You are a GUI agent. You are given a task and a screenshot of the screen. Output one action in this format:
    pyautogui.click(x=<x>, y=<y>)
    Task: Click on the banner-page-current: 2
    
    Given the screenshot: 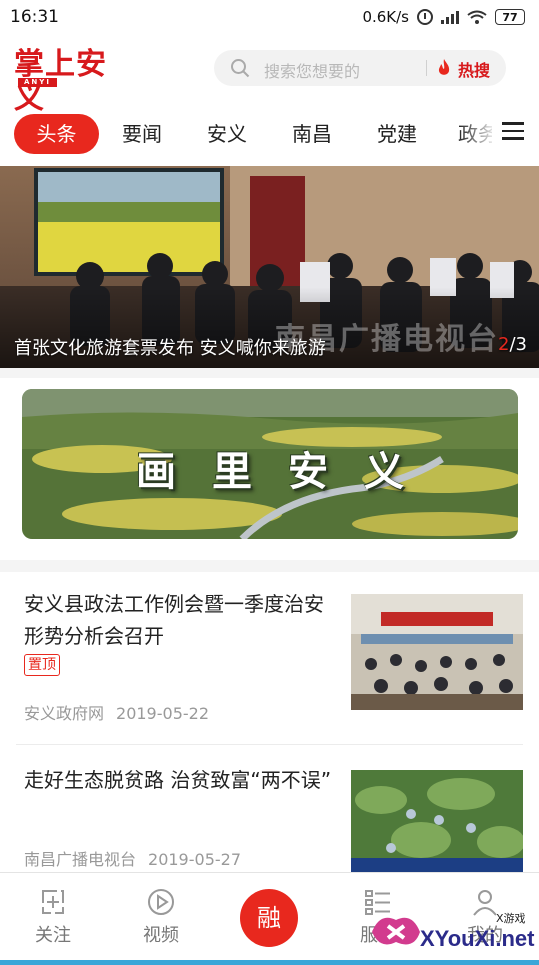 What is the action you would take?
    pyautogui.click(x=504, y=344)
    